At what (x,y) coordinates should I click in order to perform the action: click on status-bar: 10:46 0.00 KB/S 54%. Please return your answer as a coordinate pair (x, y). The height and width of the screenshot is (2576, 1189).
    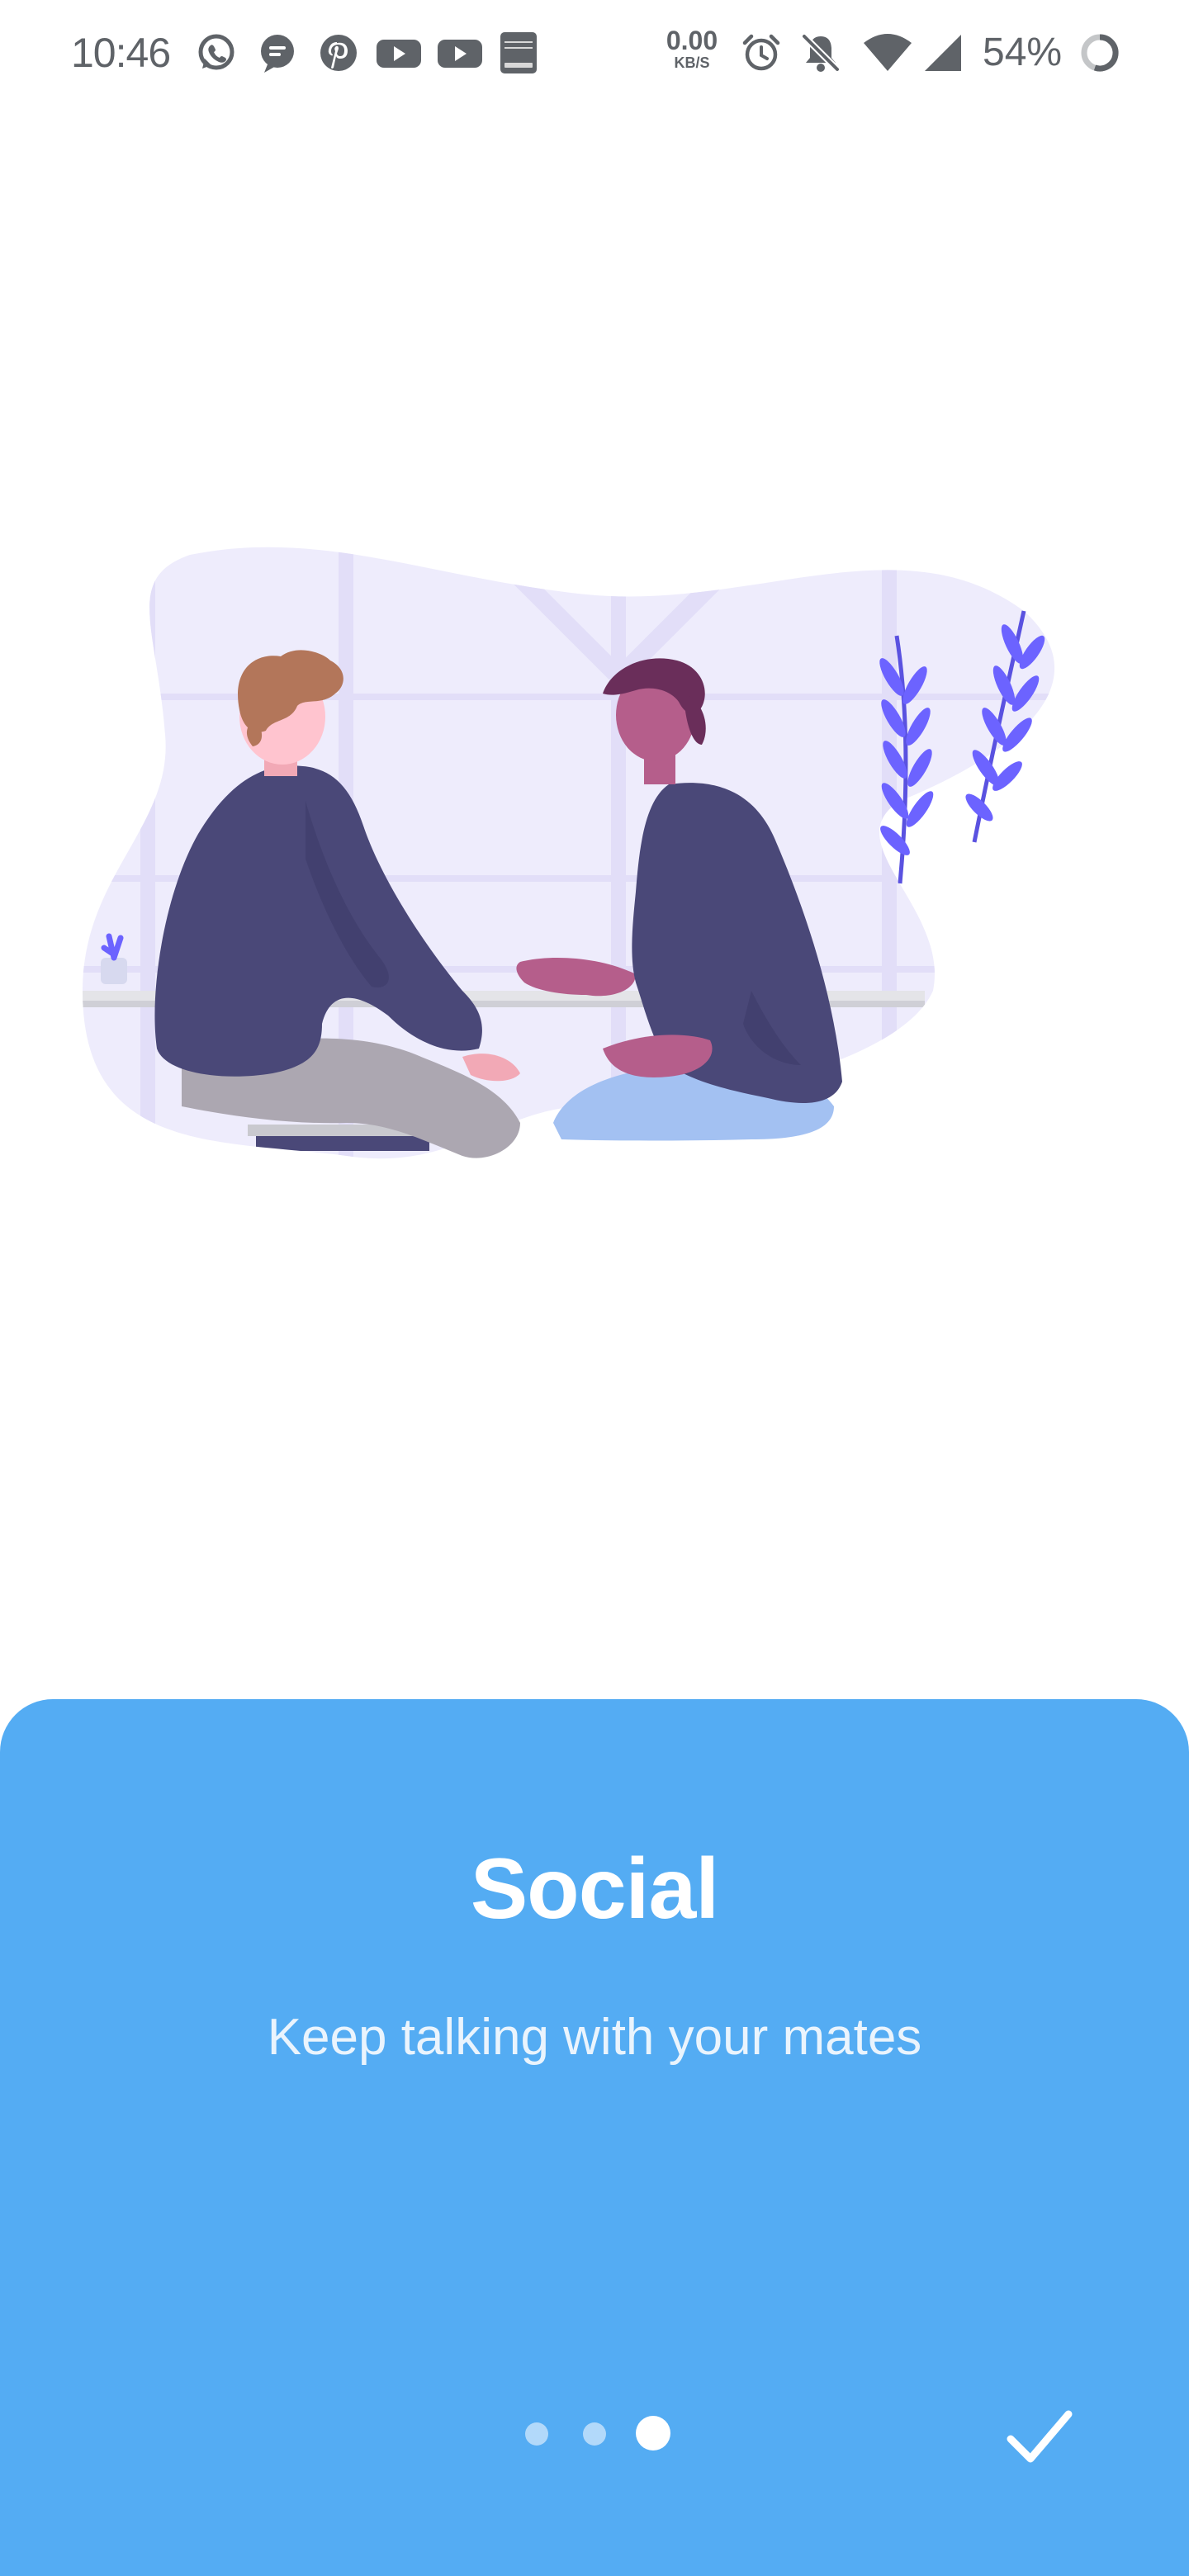
    Looking at the image, I should click on (594, 53).